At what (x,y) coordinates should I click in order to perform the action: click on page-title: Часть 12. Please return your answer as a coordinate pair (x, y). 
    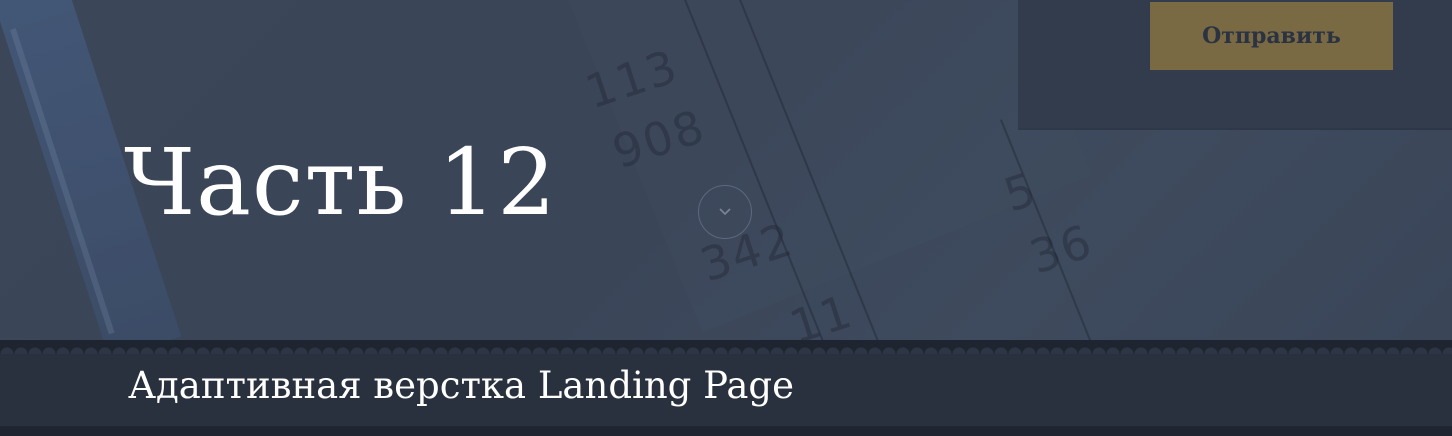
    Looking at the image, I should click on (340, 182).